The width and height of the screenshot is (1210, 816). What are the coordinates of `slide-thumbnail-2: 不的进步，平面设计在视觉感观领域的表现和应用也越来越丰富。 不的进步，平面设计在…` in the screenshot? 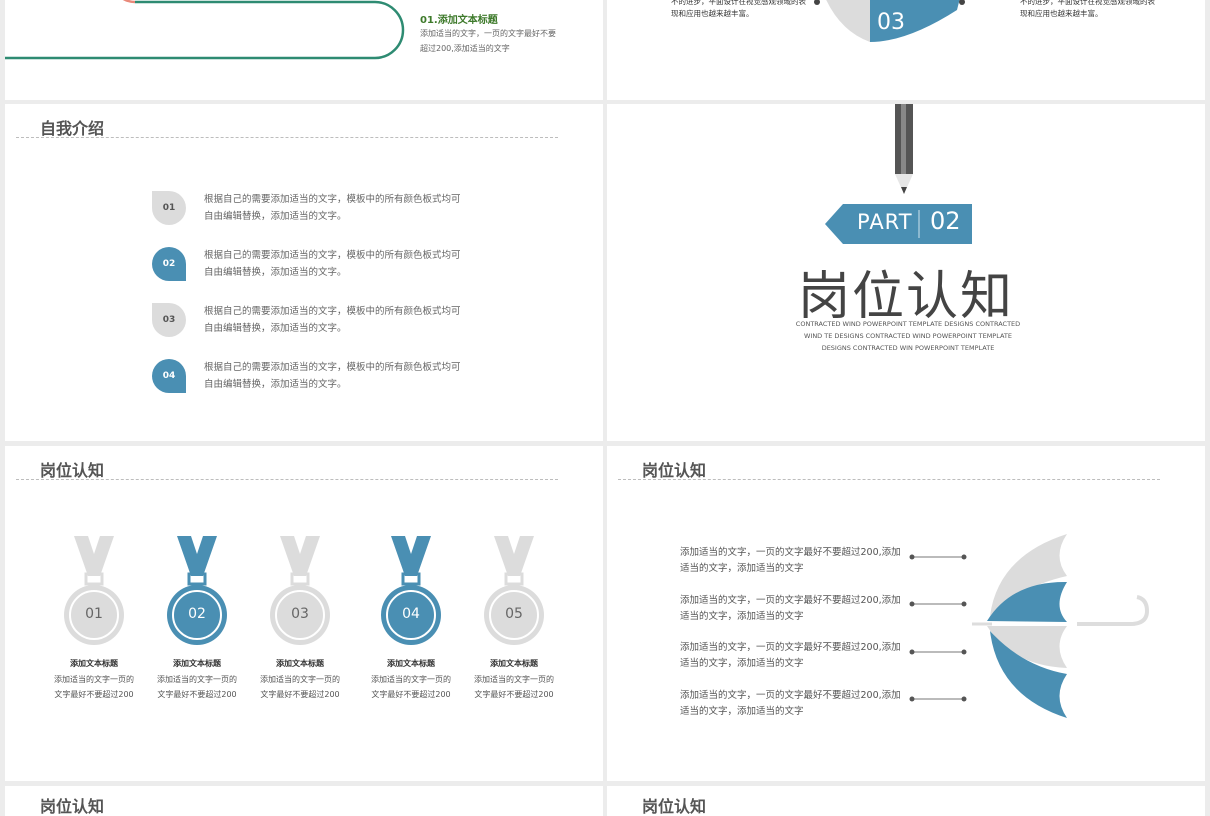 It's located at (906, 50).